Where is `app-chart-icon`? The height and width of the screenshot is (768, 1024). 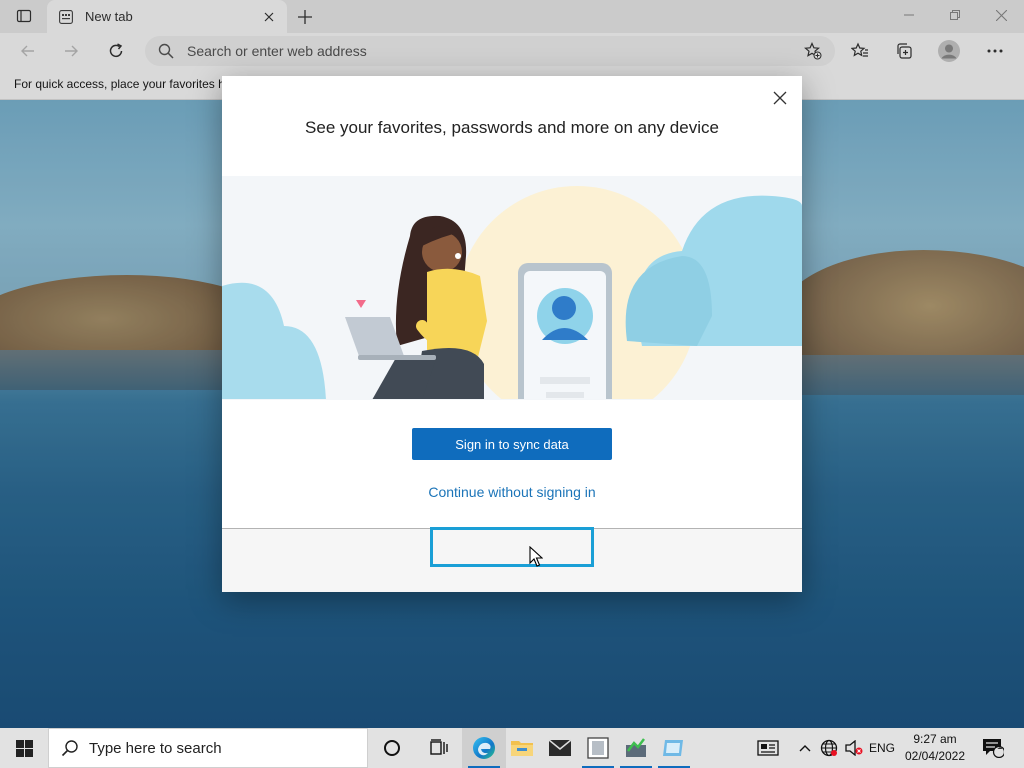
app-chart-icon is located at coordinates (636, 747).